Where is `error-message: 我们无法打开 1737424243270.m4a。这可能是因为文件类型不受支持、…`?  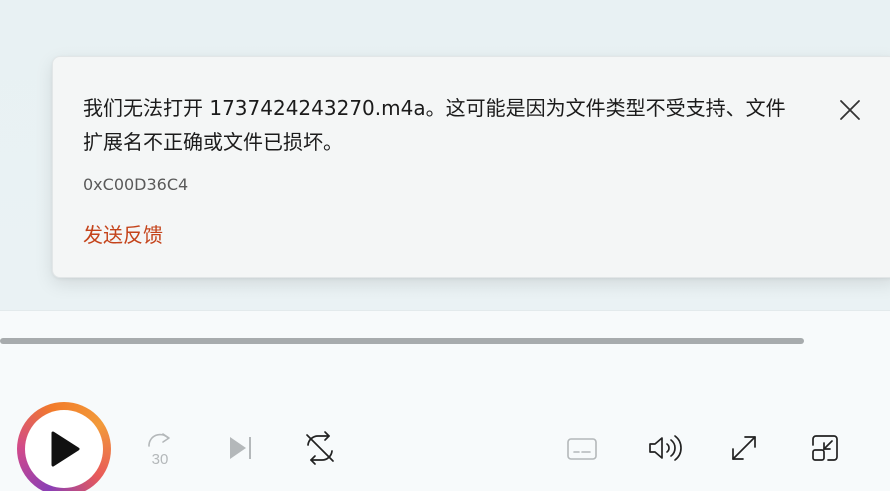 error-message: 我们无法打开 1737424243270.m4a。这可能是因为文件类型不受支持、… is located at coordinates (434, 125).